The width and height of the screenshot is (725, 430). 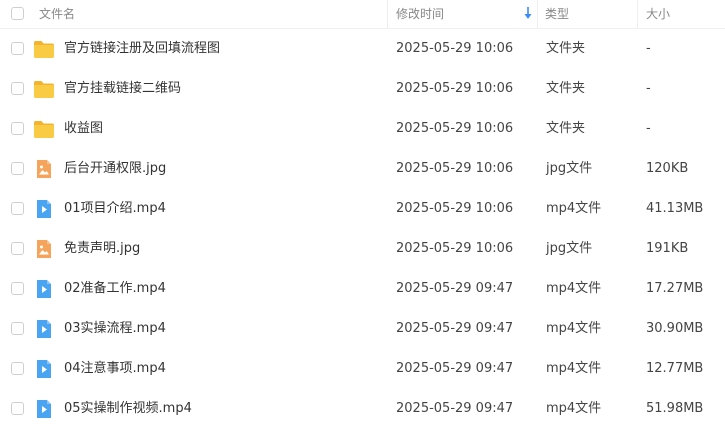 What do you see at coordinates (362, 329) in the screenshot?
I see `file-row: 03实操流程.mp4 2025-05-29 09:47 mp4文件 30.90MB` at bounding box center [362, 329].